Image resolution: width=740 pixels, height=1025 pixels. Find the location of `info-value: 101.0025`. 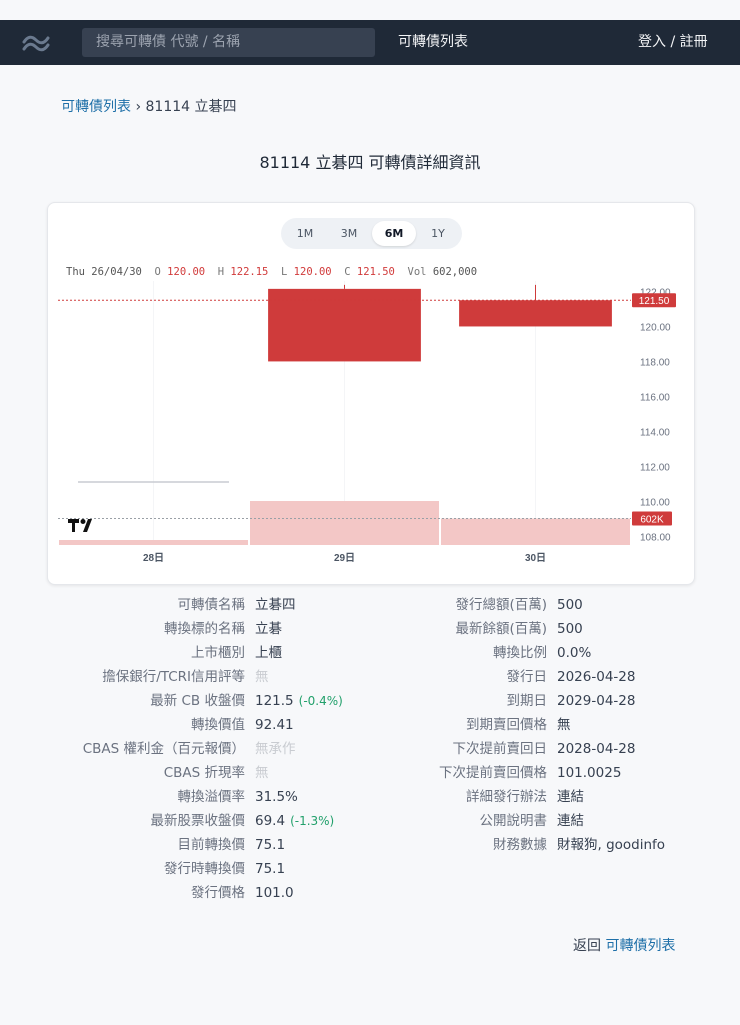

info-value: 101.0025 is located at coordinates (589, 773).